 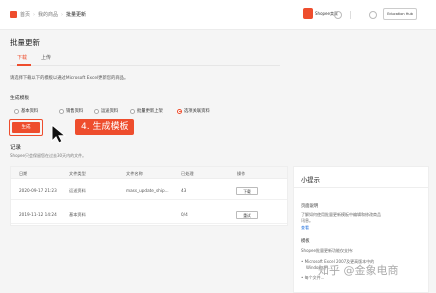 I want to click on radio-label: 批量更新上架, so click(x=150, y=111).